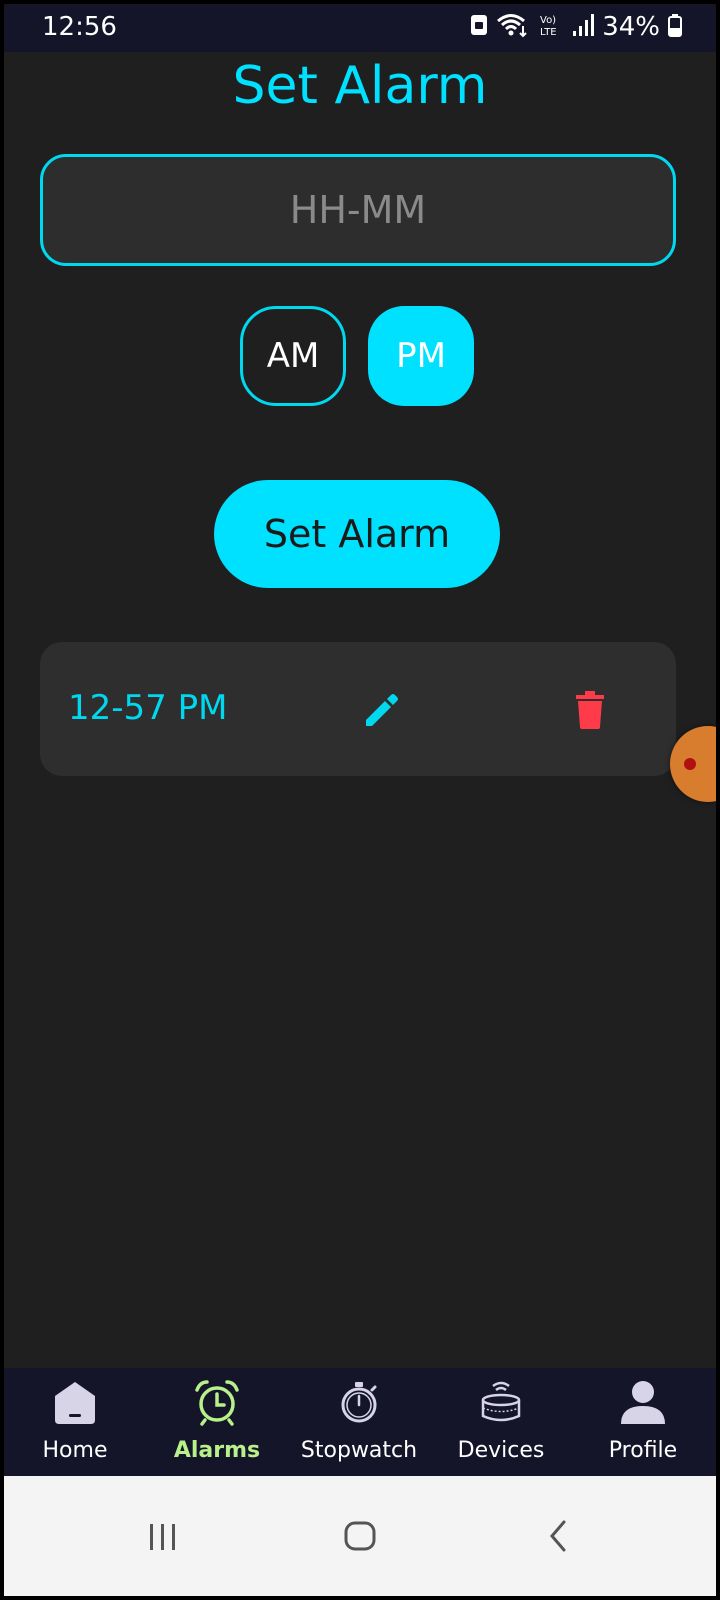 This screenshot has height=1600, width=720. I want to click on nav-label-alarms: Alarms, so click(217, 1450).